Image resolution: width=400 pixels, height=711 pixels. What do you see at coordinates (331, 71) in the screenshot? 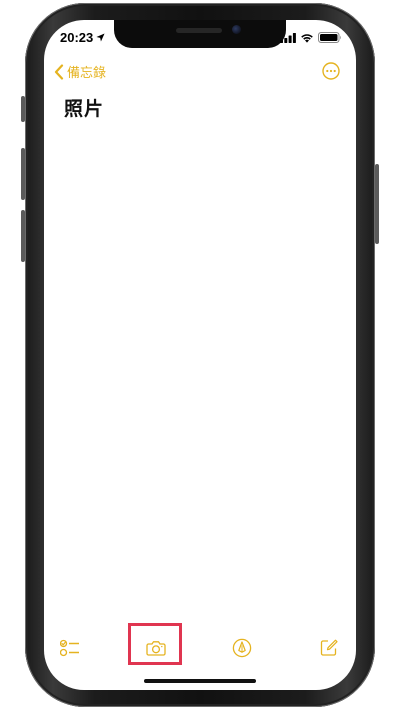
I see `ellipsis-circle-icon` at bounding box center [331, 71].